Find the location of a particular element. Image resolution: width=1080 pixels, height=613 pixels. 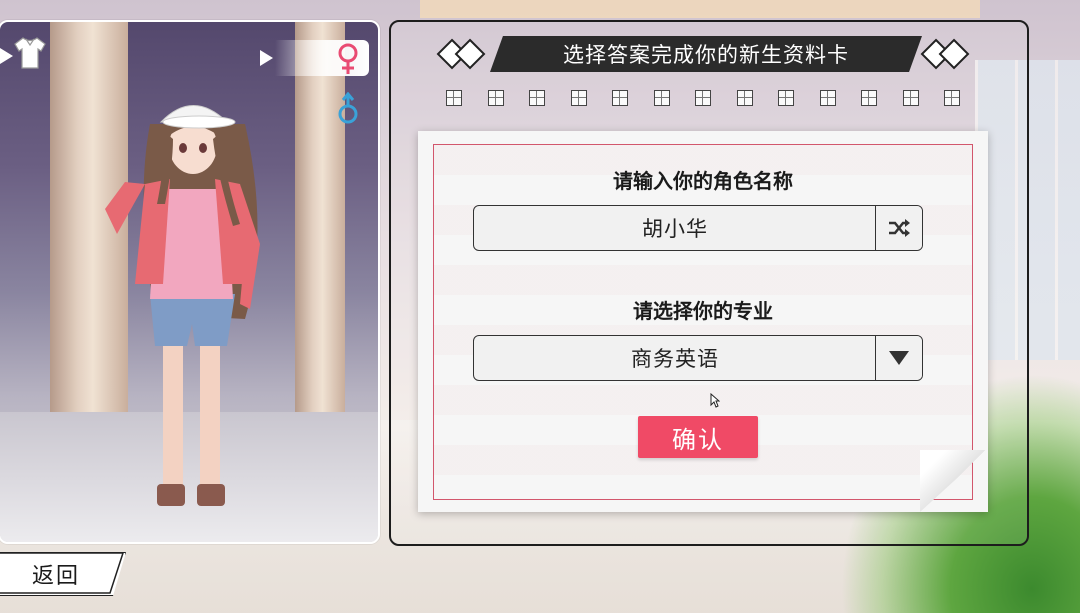

character-name-value: 胡小华 is located at coordinates (675, 228).